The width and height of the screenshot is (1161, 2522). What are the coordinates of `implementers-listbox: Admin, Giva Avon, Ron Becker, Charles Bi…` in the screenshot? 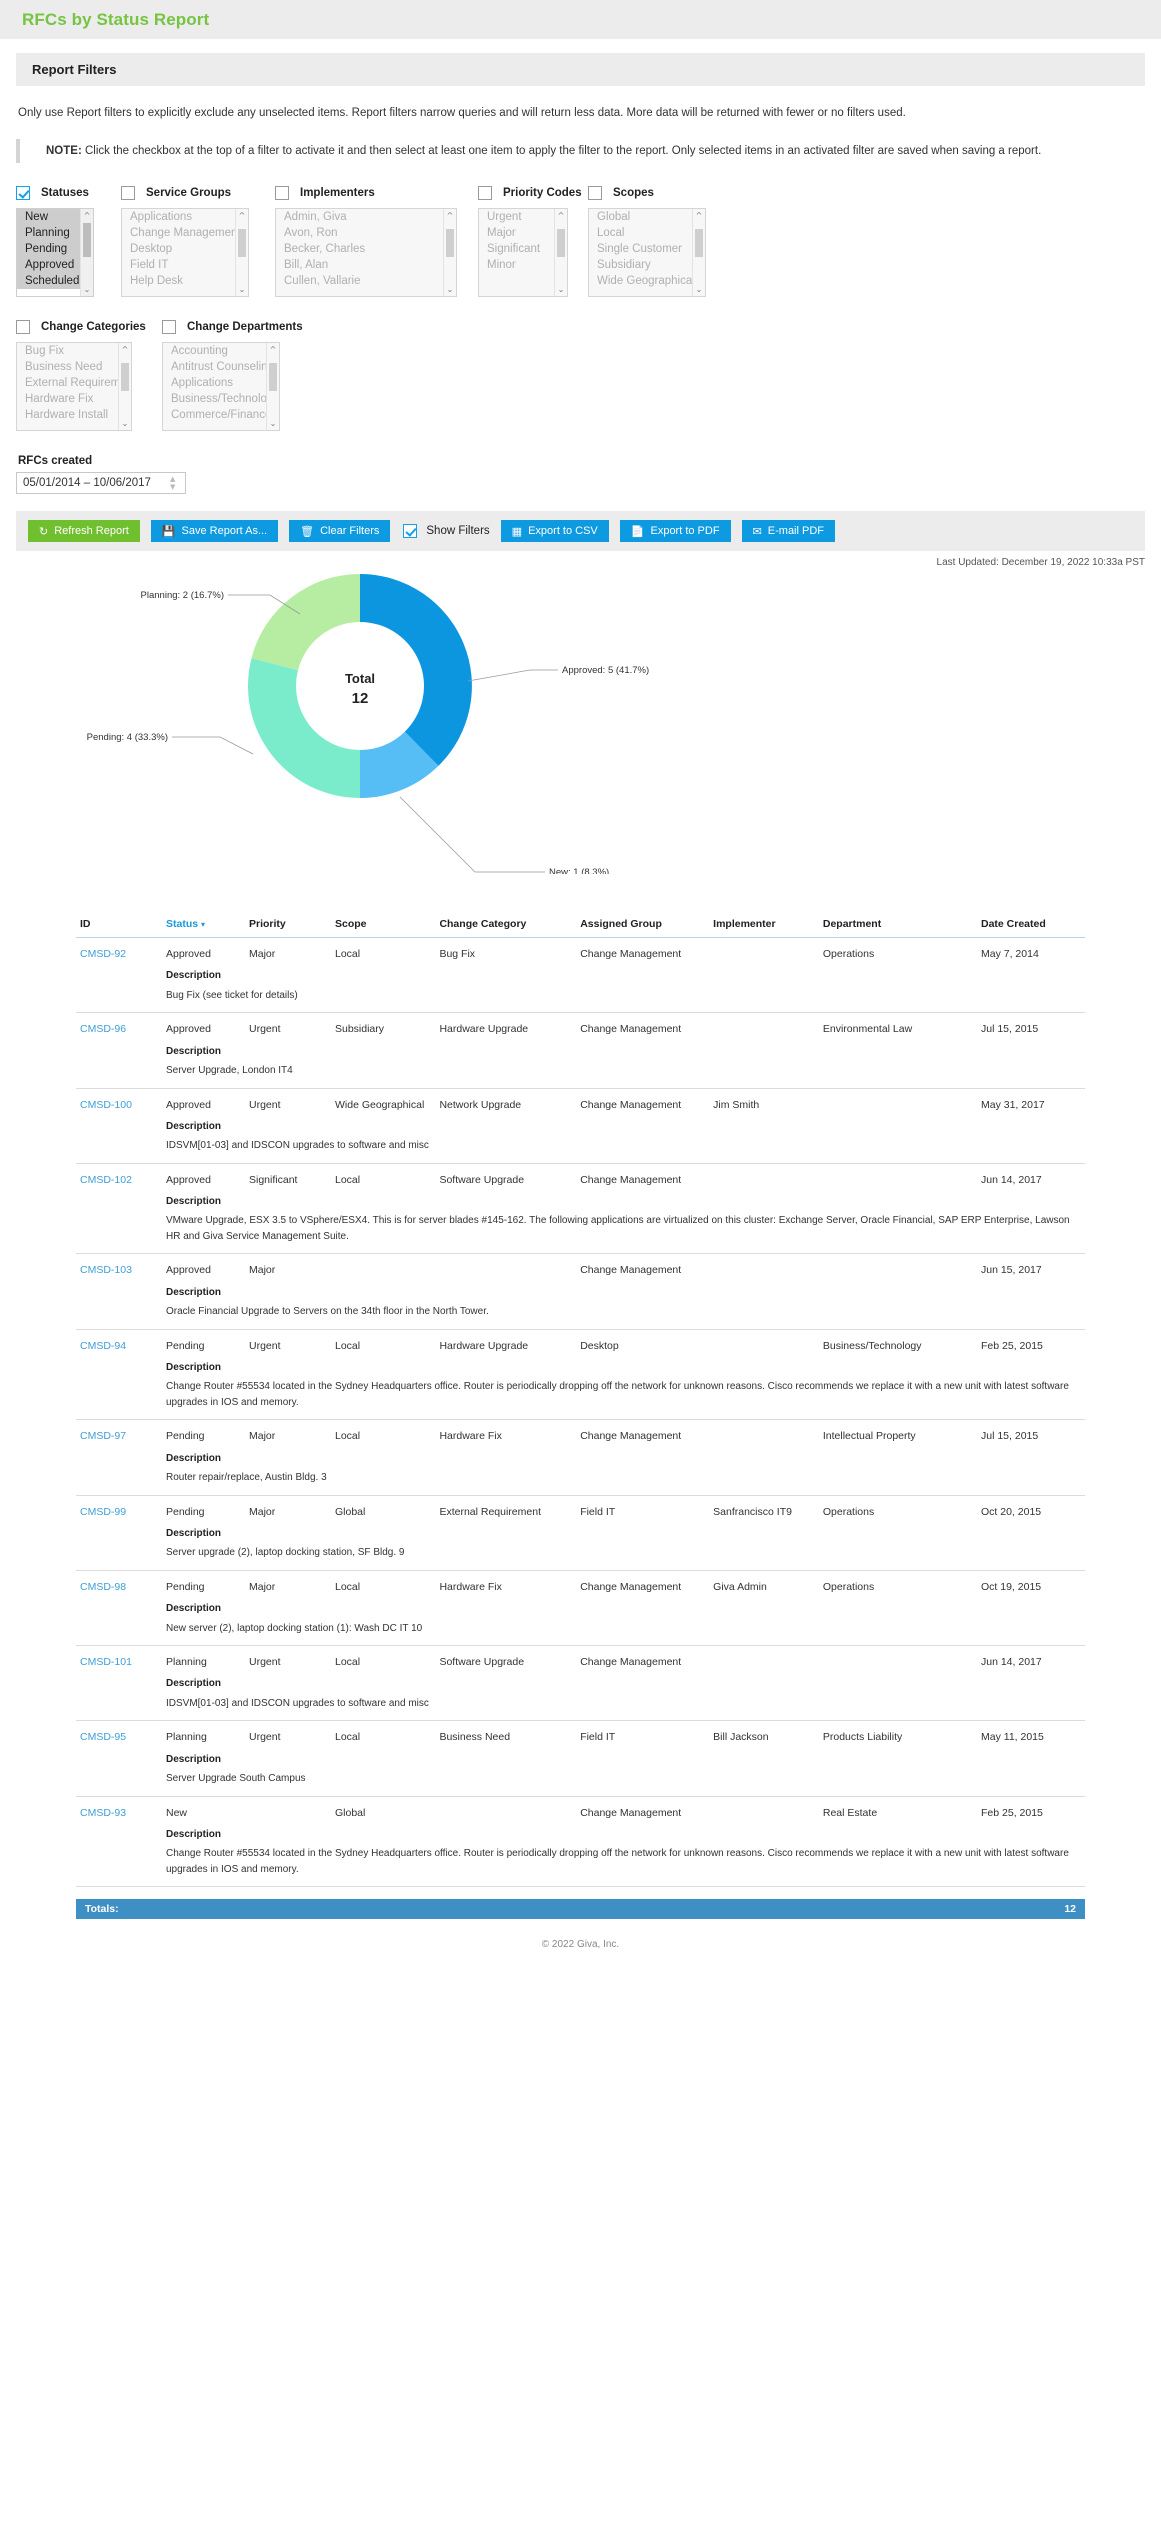 It's located at (366, 253).